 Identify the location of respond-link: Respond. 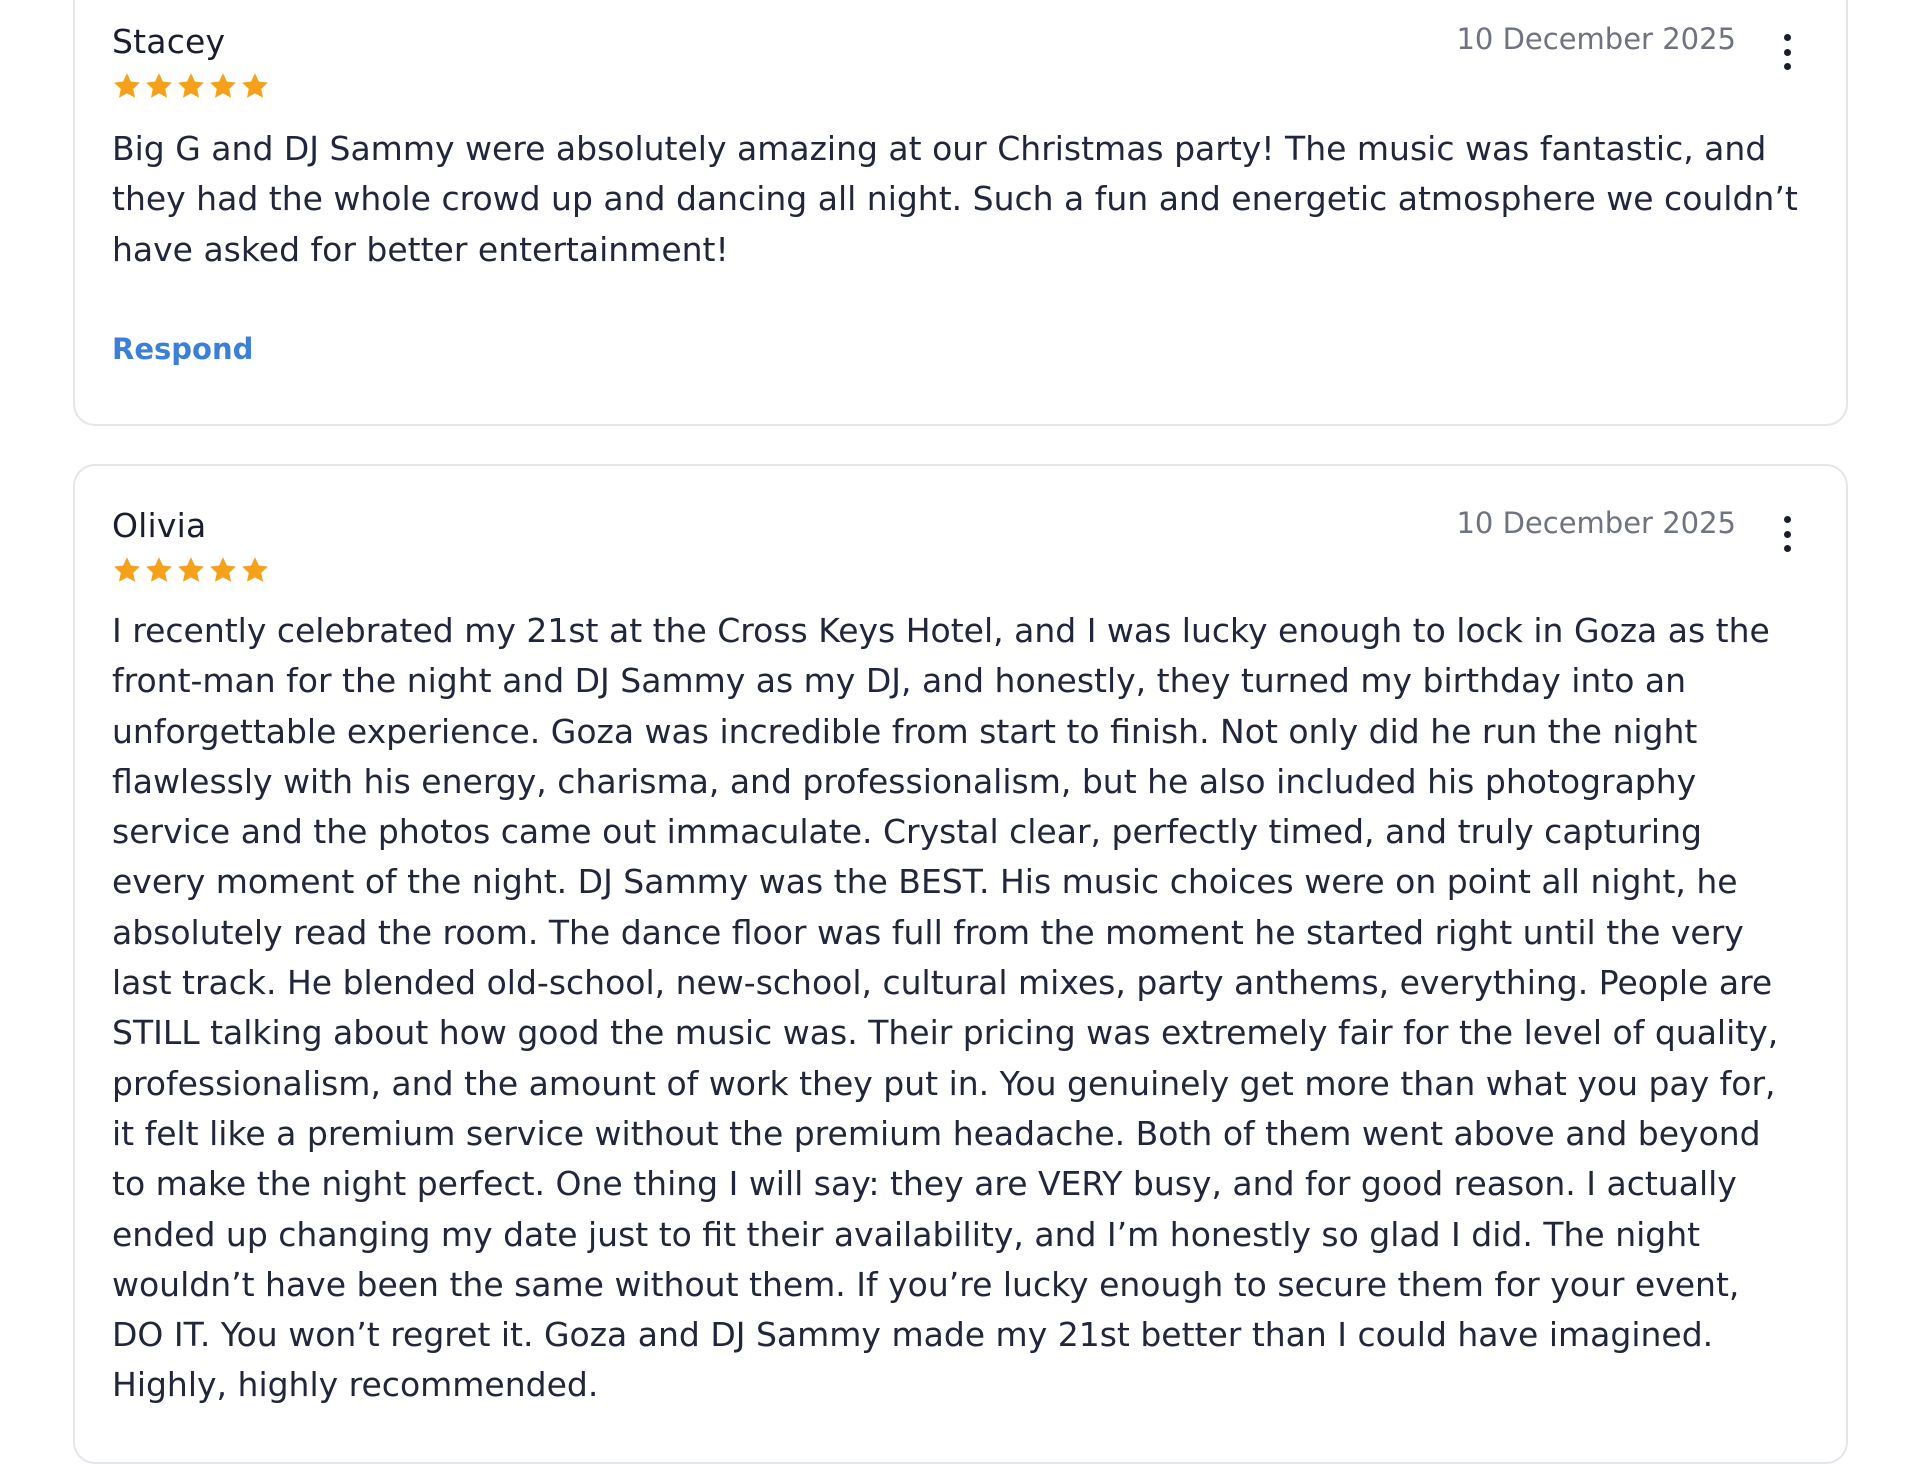
(182, 349).